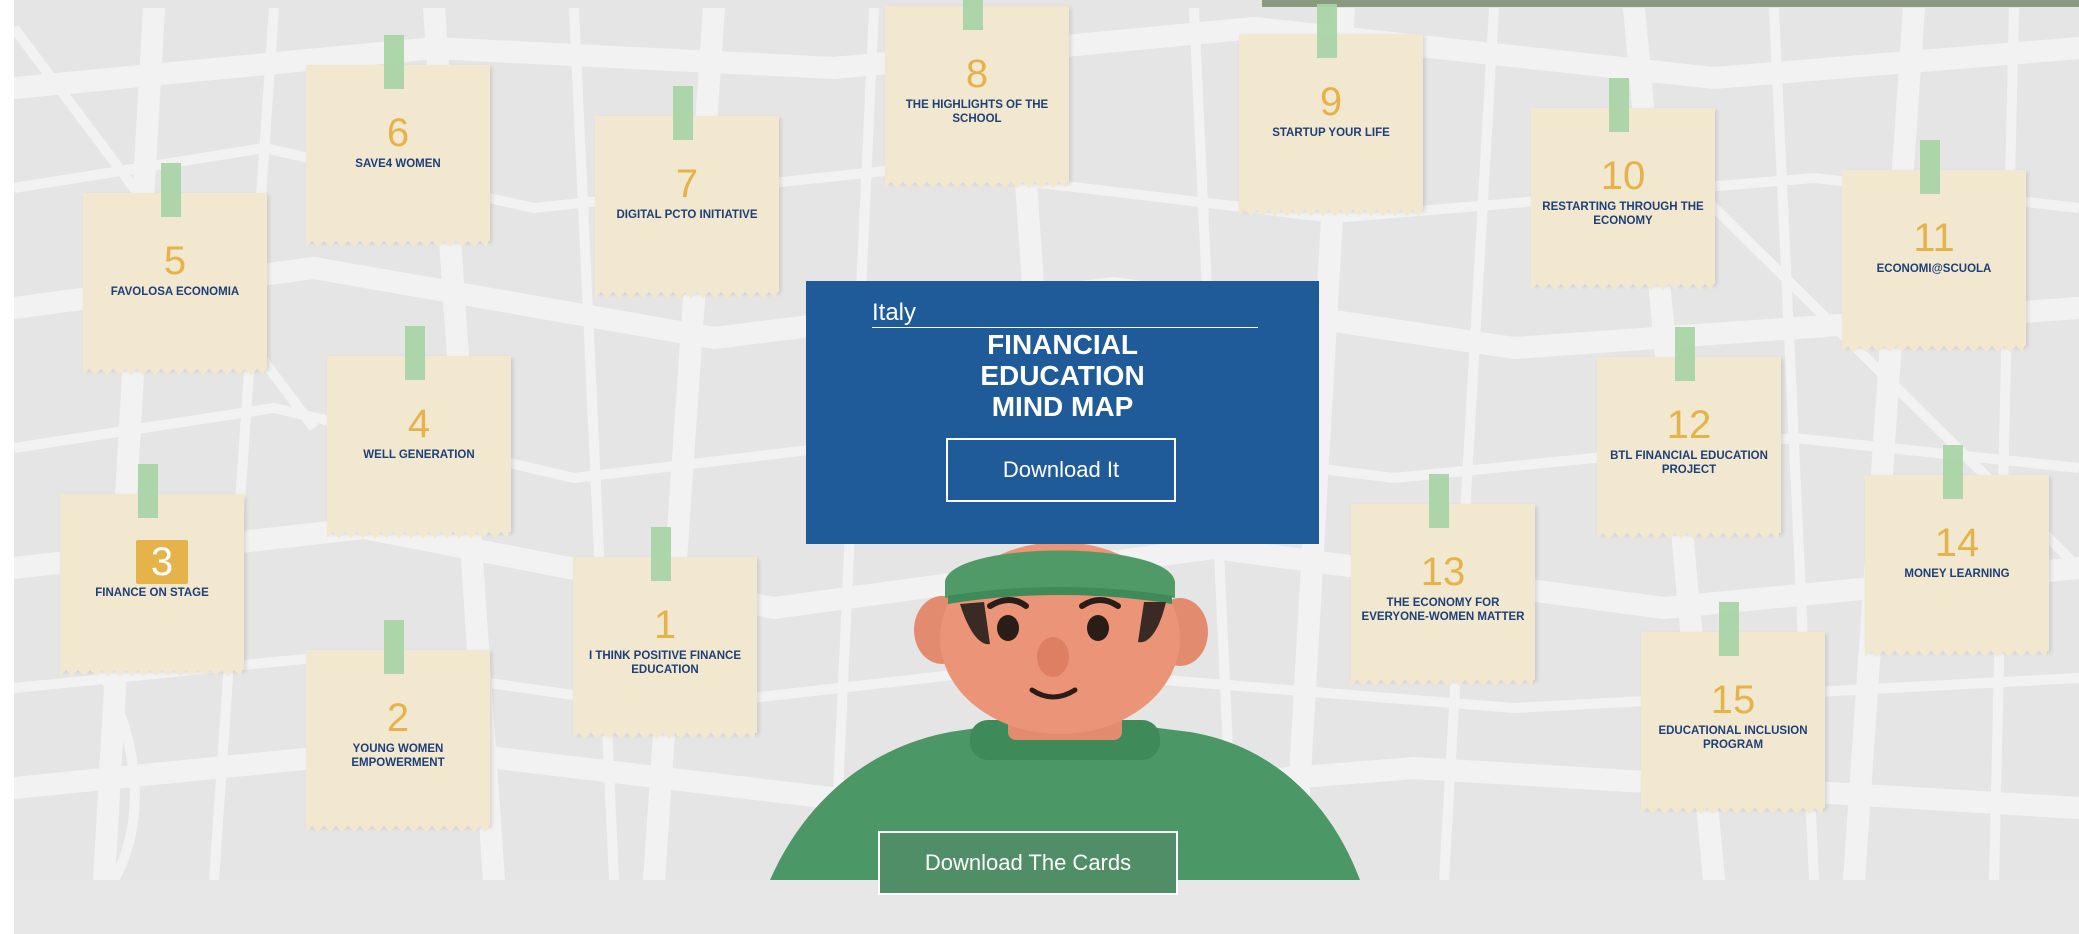 This screenshot has height=934, width=2079. What do you see at coordinates (398, 718) in the screenshot?
I see `card-number: 2` at bounding box center [398, 718].